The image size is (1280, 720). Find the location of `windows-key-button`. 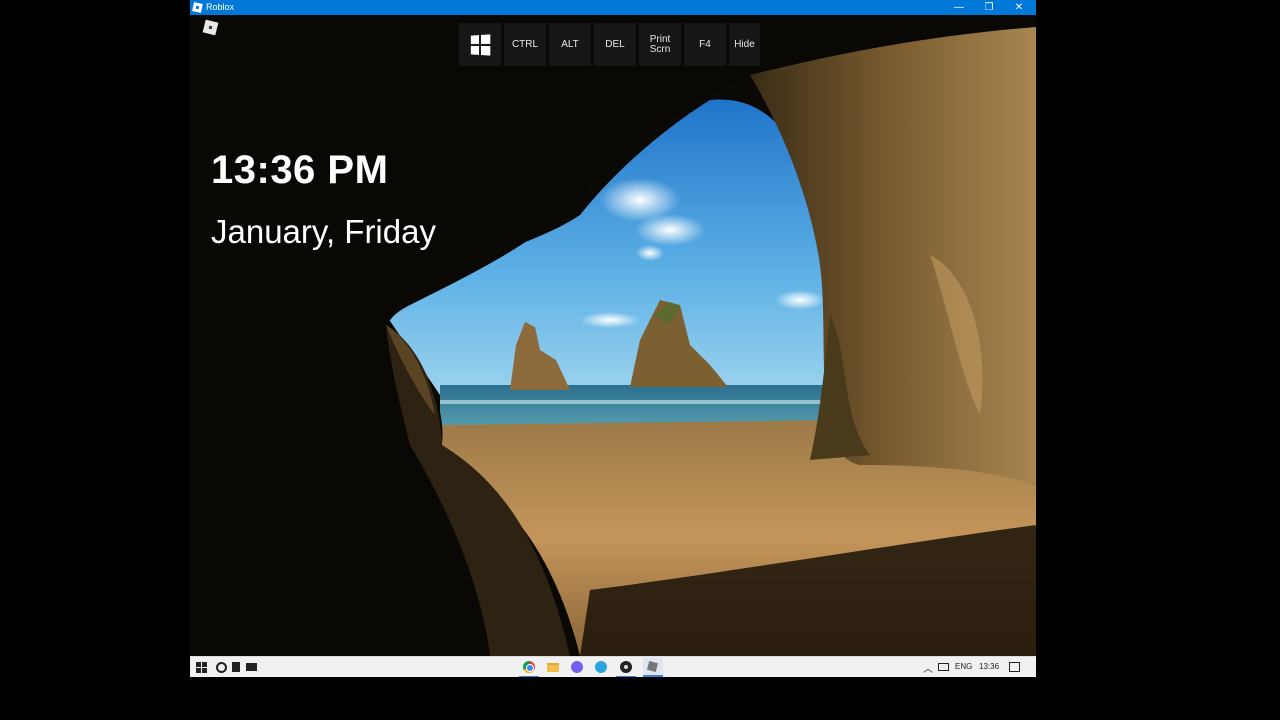

windows-key-button is located at coordinates (480, 44).